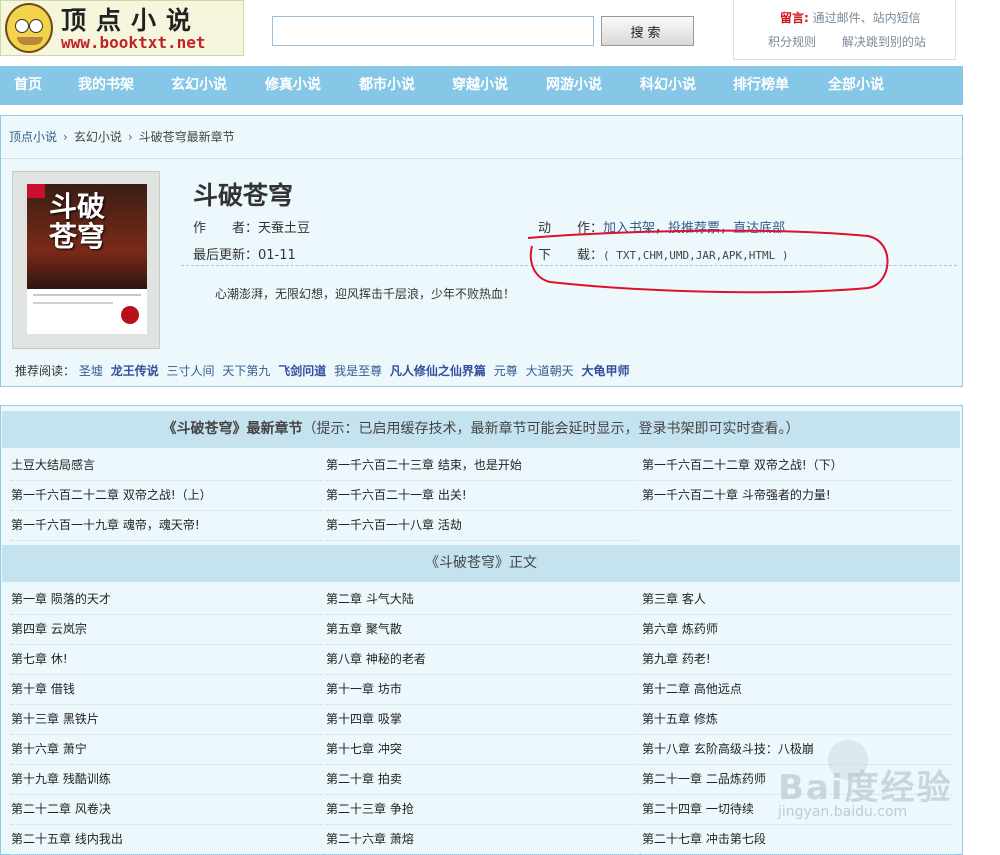  What do you see at coordinates (482, 719) in the screenshot?
I see `chapter-link: 第十四章 吸掌` at bounding box center [482, 719].